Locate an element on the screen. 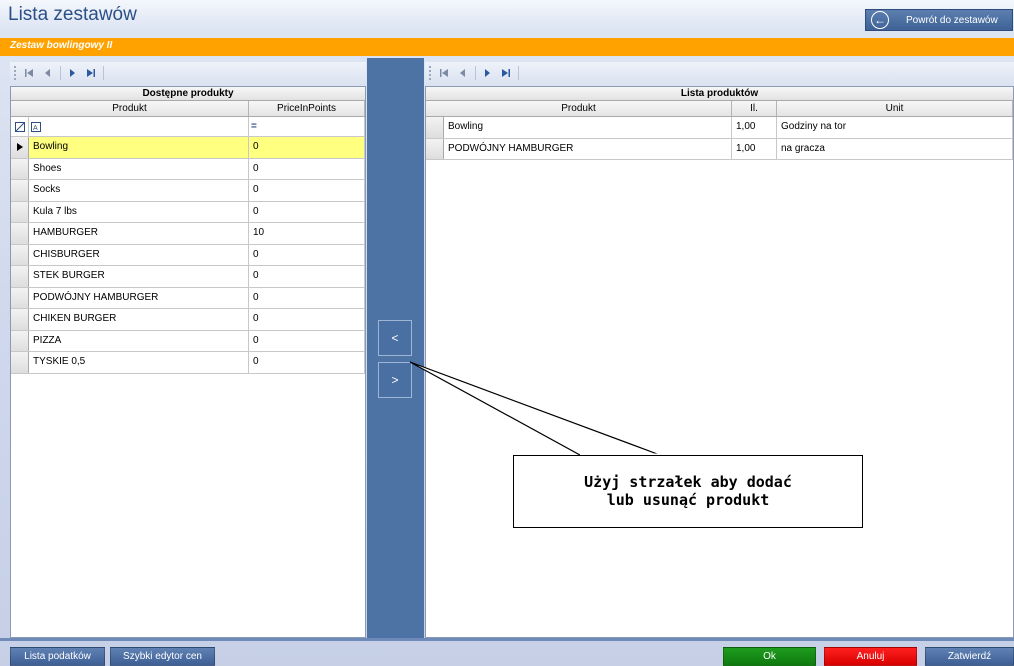 This screenshot has width=1014, height=666. right-navigator is located at coordinates (719, 73).